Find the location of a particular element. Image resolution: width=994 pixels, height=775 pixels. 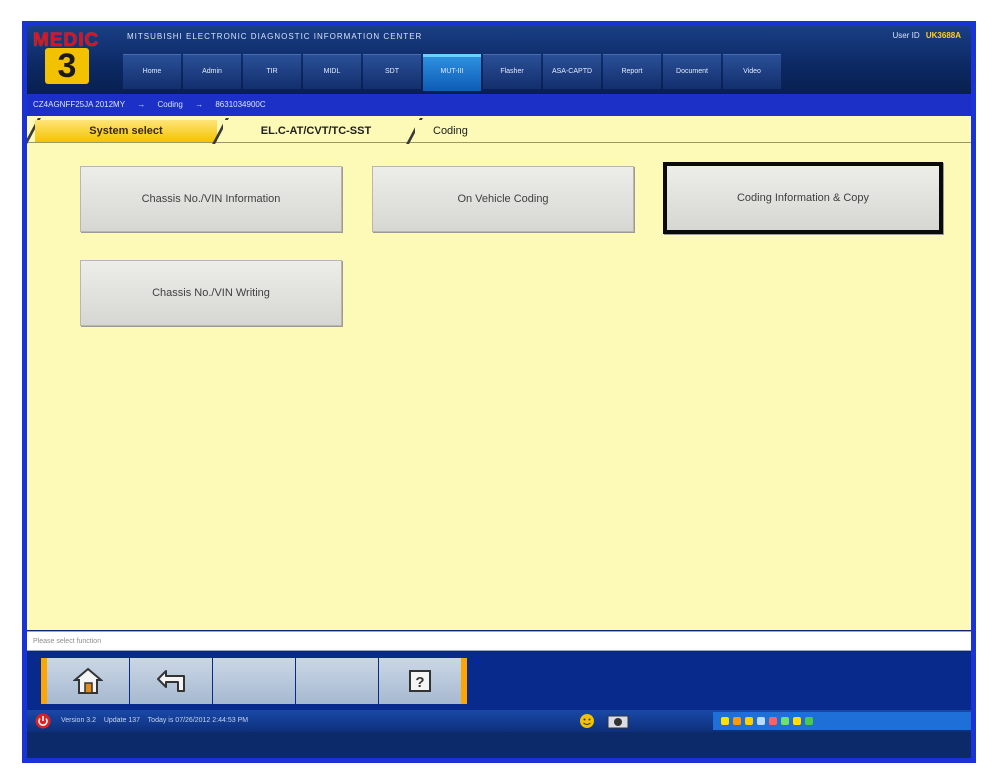

menu-mut-iii: MUT-III is located at coordinates (452, 72).